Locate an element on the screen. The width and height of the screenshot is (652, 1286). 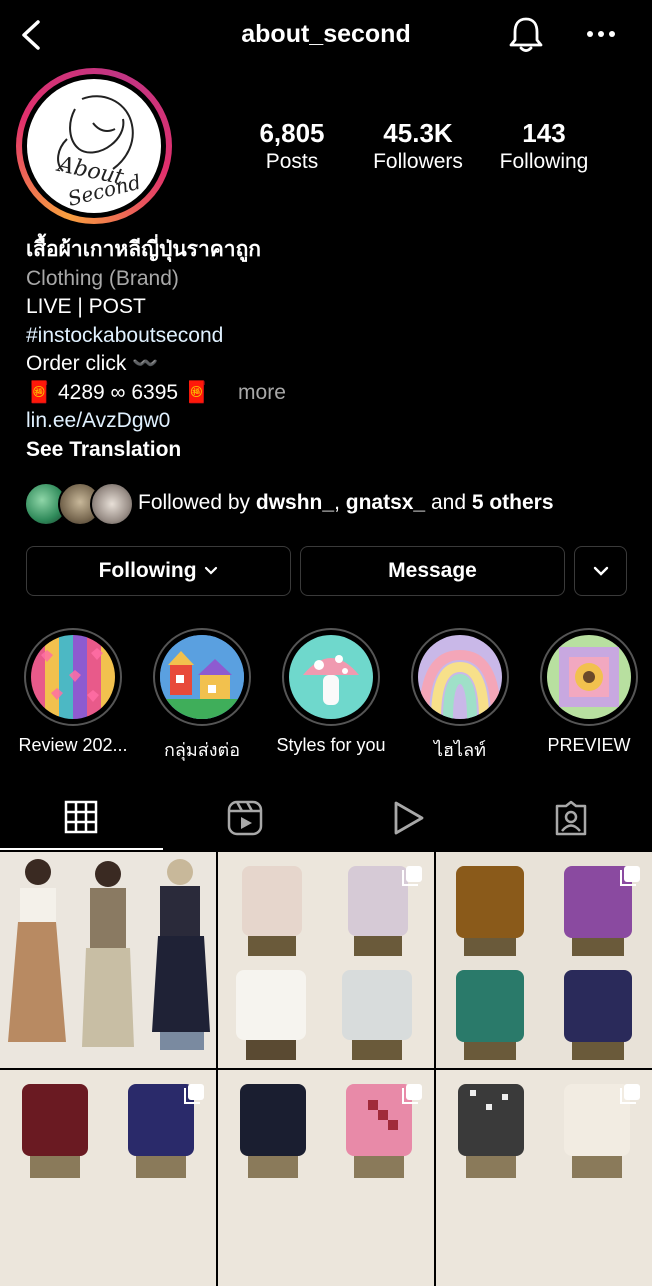
profile-category: Clothing (Brand) is located at coordinates (102, 278).